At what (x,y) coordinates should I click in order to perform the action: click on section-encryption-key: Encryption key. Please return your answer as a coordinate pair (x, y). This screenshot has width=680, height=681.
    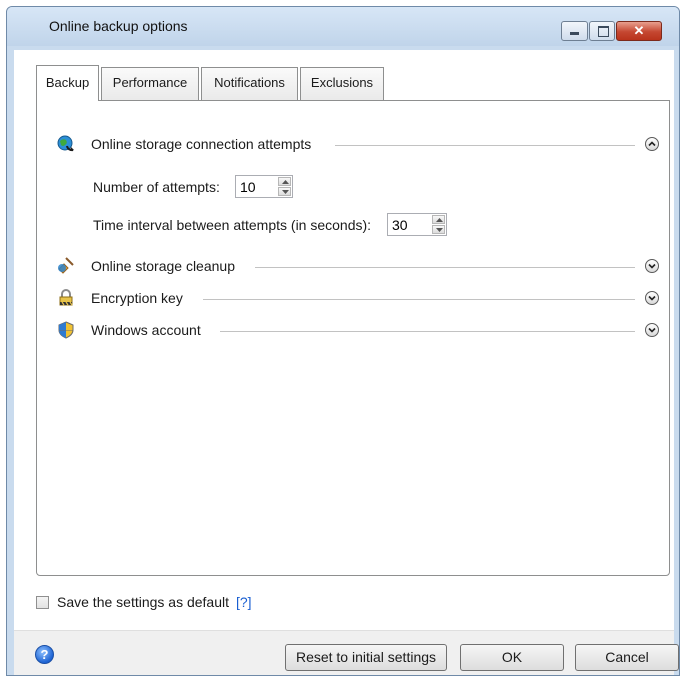
    Looking at the image, I should click on (353, 299).